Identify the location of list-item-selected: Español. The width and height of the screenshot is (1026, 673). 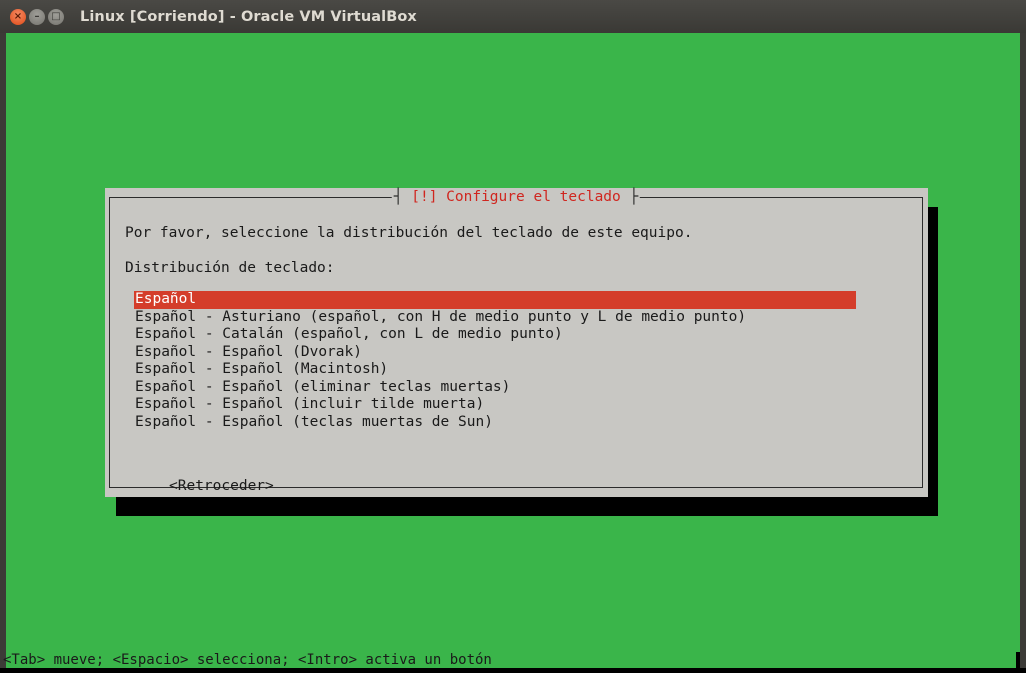
(495, 300).